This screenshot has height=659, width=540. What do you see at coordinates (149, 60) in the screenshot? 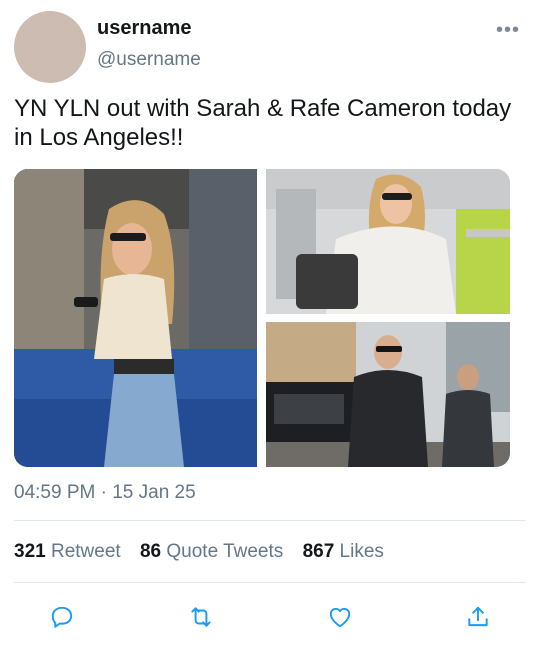
I see `user-handle: @username` at bounding box center [149, 60].